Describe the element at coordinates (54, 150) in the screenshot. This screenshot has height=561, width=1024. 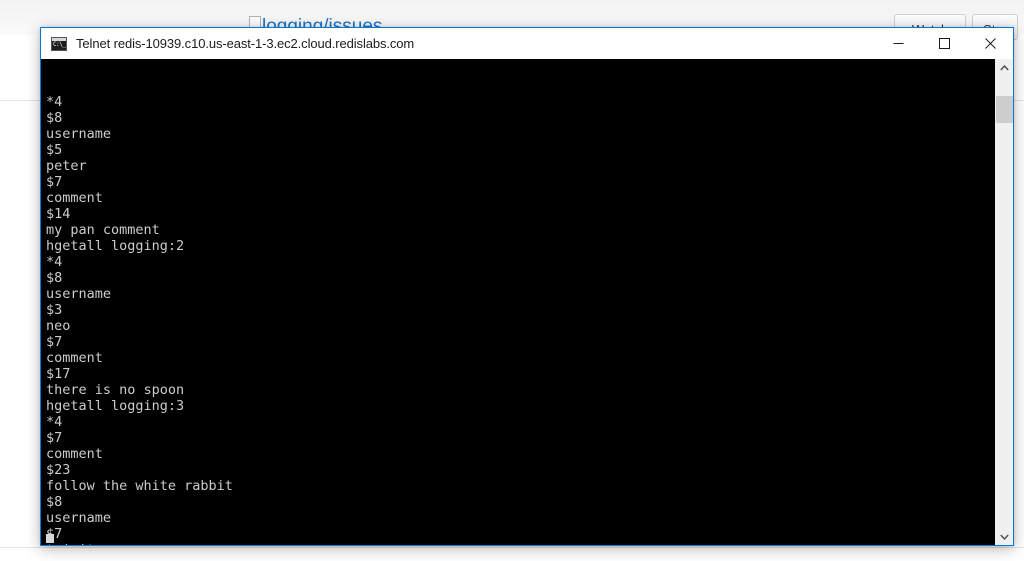
I see `terminal-line: $5` at that location.